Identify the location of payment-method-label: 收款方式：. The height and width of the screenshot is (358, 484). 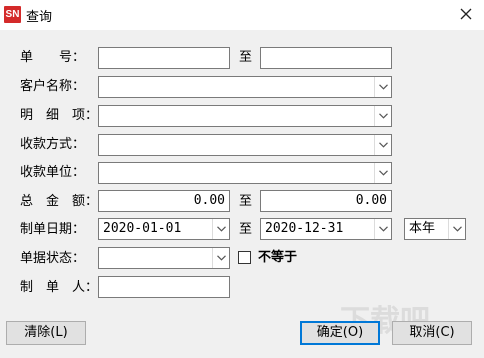
(53, 144).